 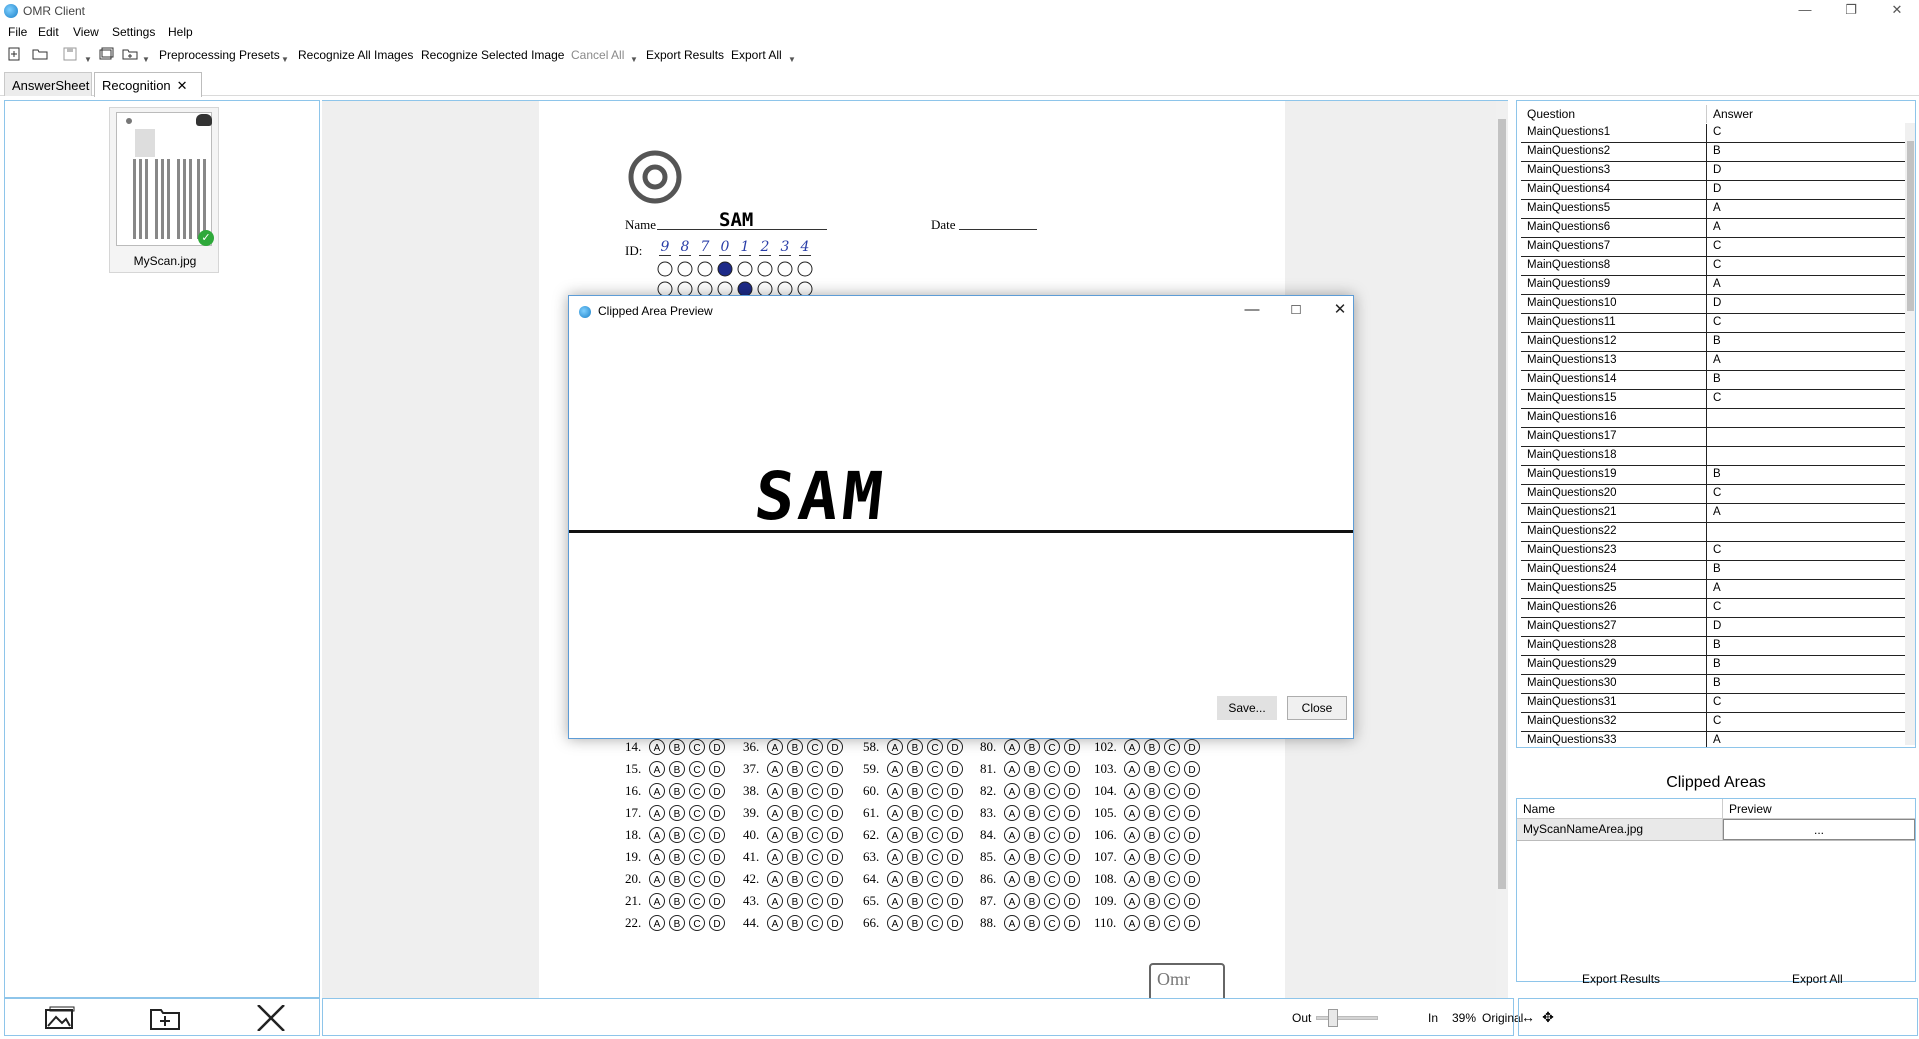 I want to click on table-row: MainQuestions21 A, so click(x=1713, y=513).